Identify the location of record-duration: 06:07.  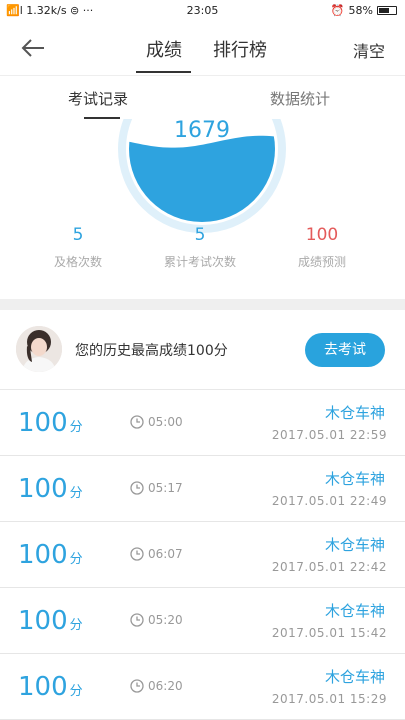
(156, 554).